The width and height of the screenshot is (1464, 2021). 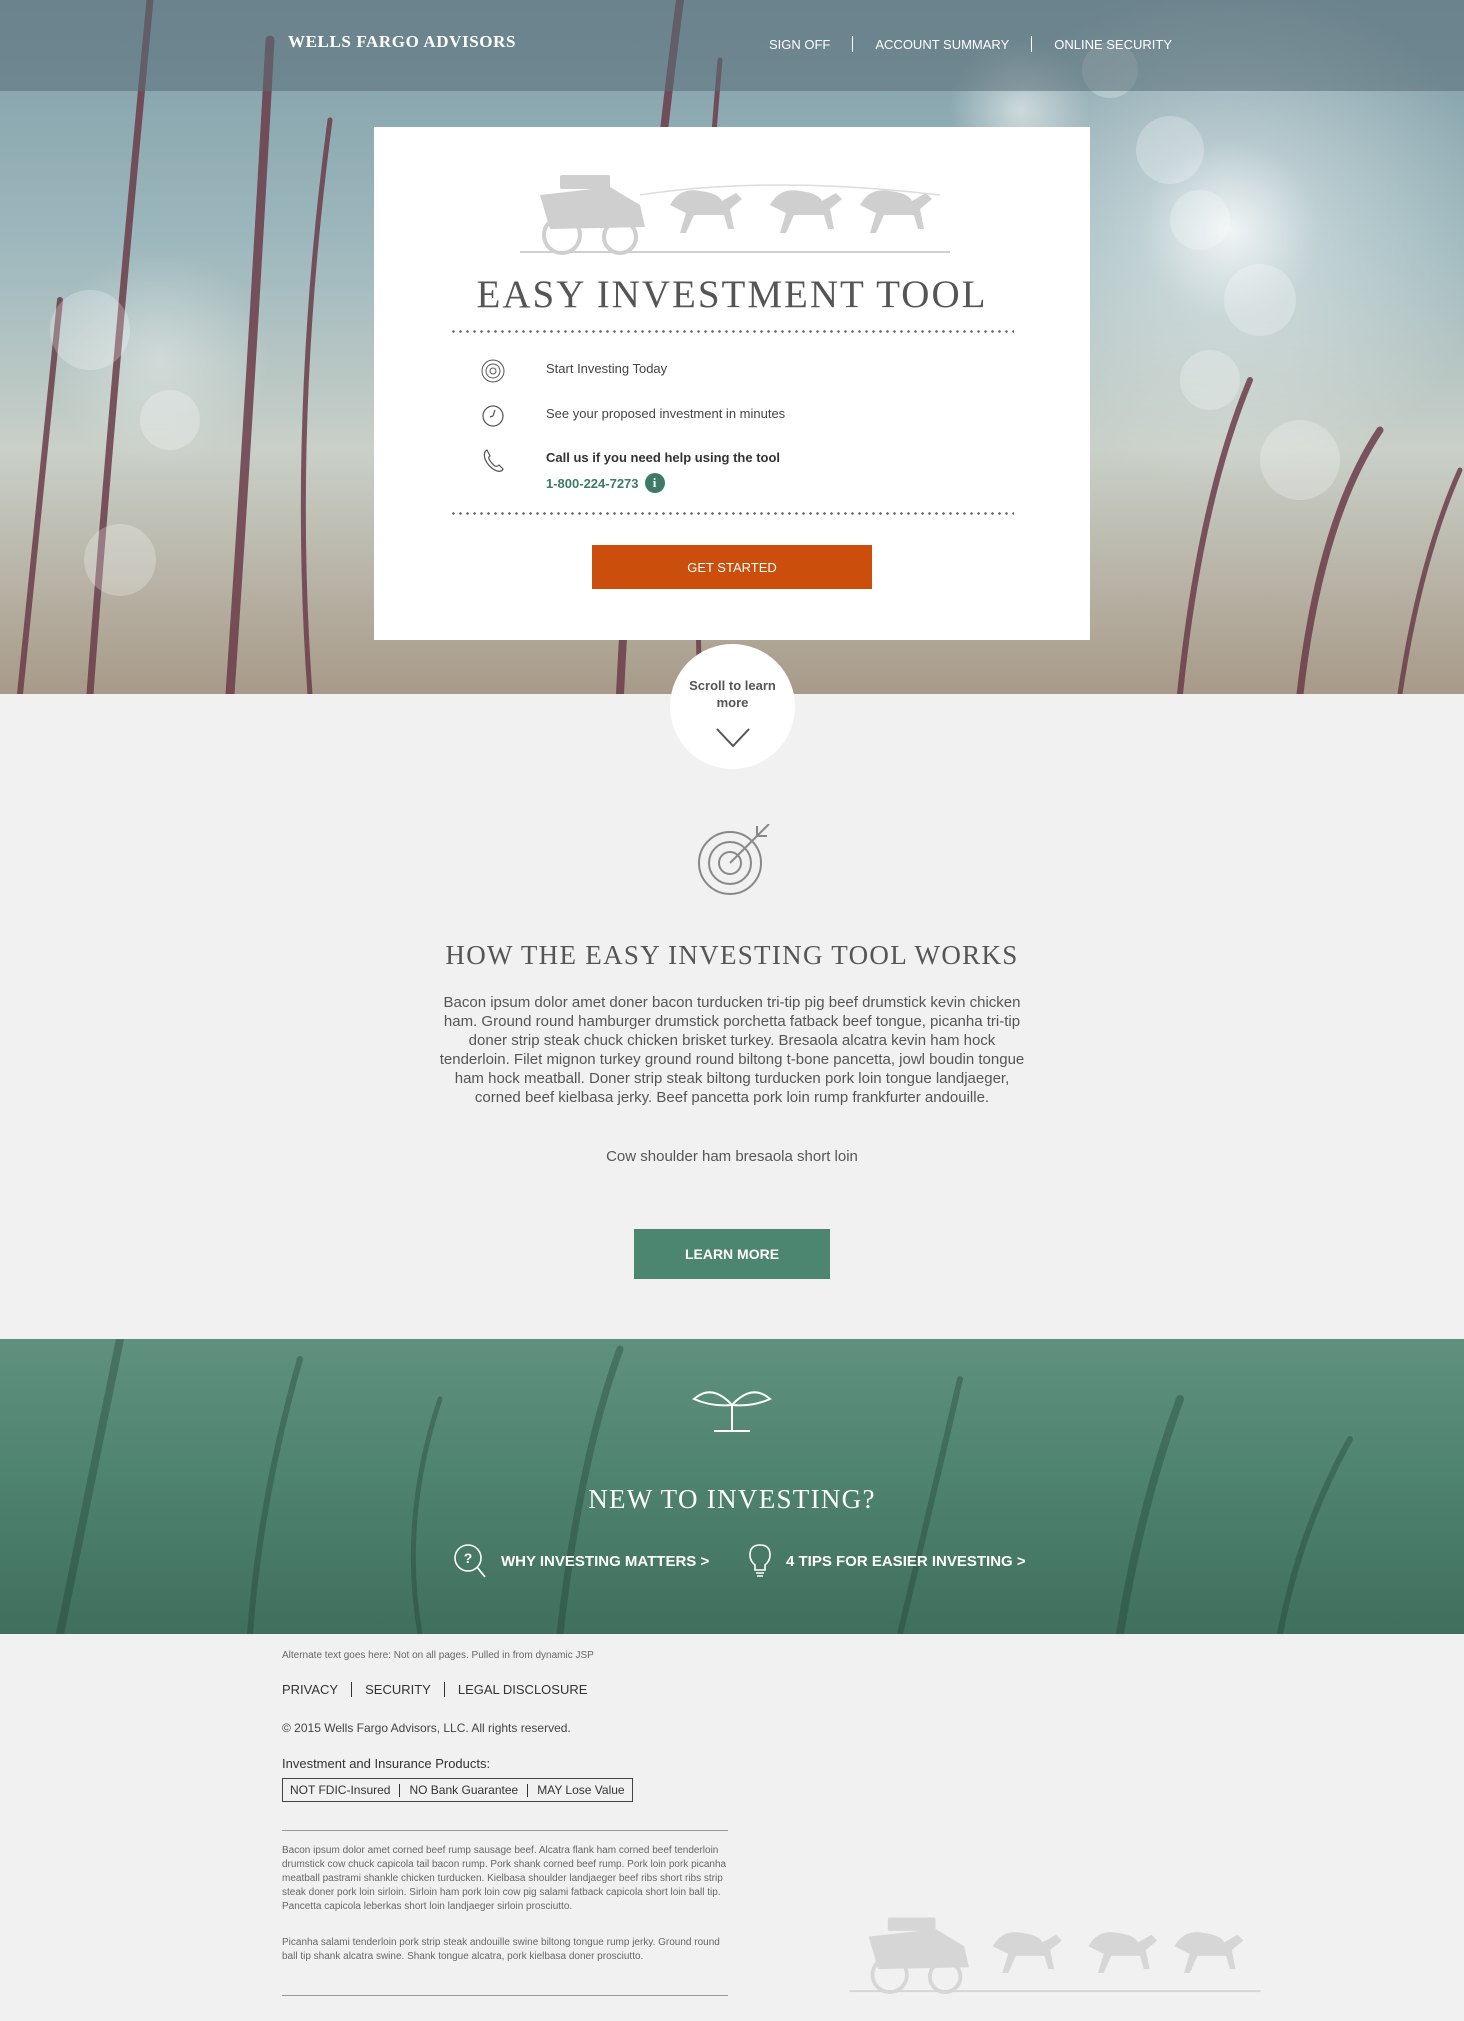 What do you see at coordinates (402, 42) in the screenshot?
I see `wells-fargo-logo: WELLS FARGO ADVISORS` at bounding box center [402, 42].